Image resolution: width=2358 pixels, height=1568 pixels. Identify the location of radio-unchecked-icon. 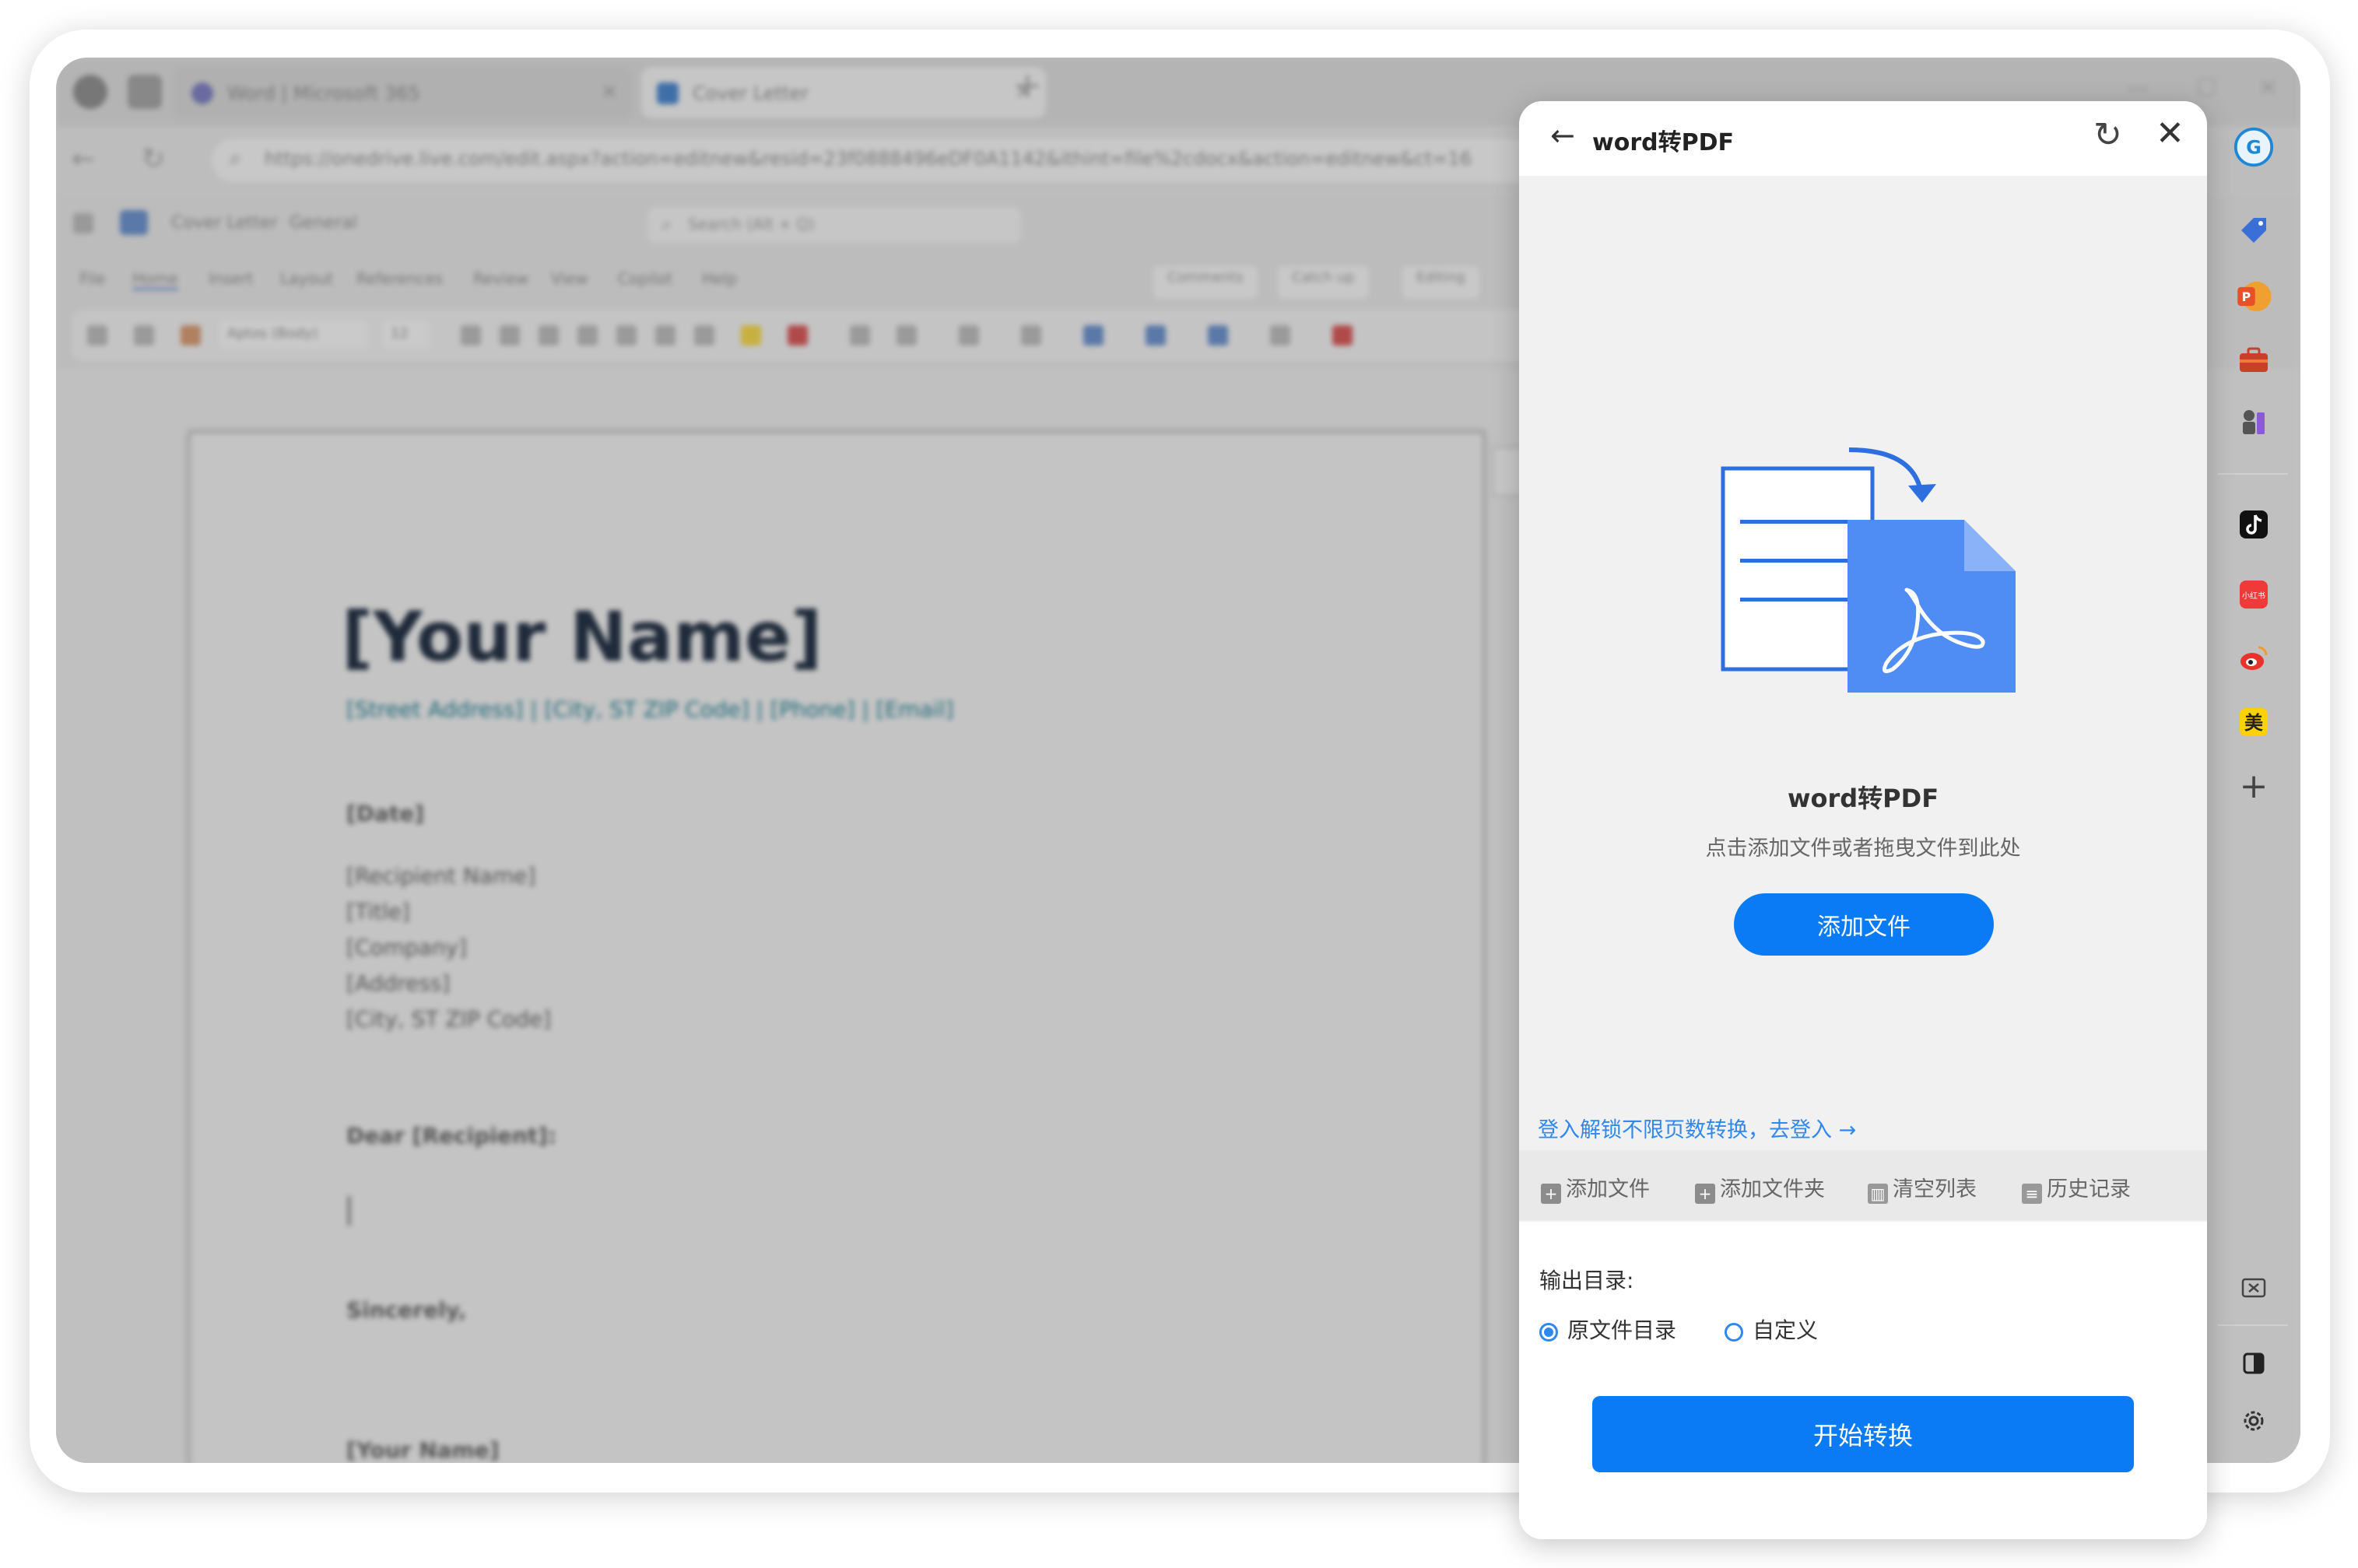
(1734, 1332).